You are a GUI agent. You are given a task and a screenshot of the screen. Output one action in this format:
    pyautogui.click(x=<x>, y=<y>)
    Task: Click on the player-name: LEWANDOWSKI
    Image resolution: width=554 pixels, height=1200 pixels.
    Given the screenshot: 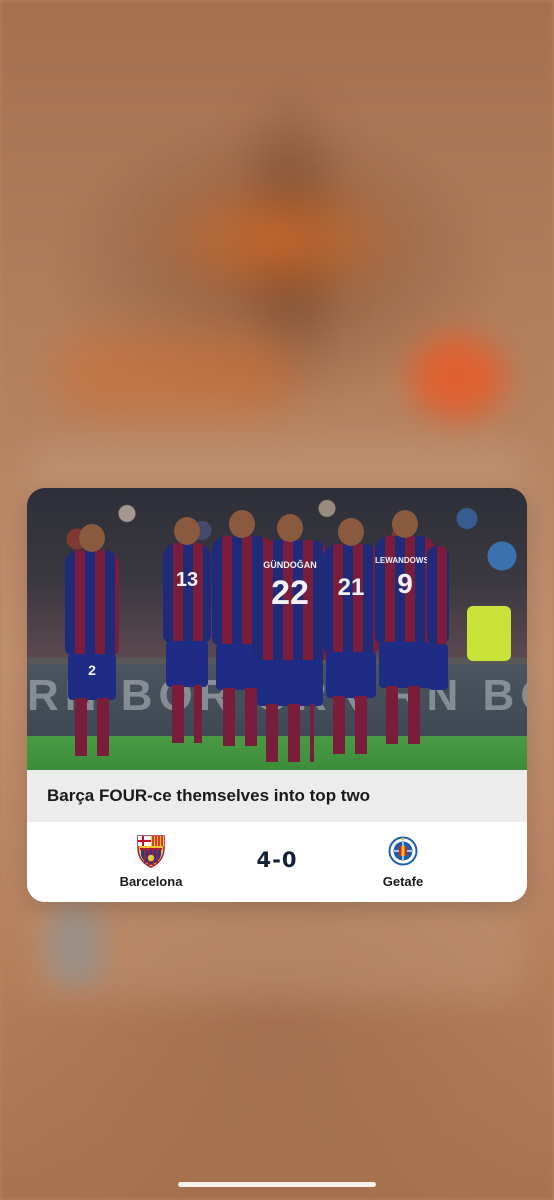 What is the action you would take?
    pyautogui.click(x=406, y=560)
    